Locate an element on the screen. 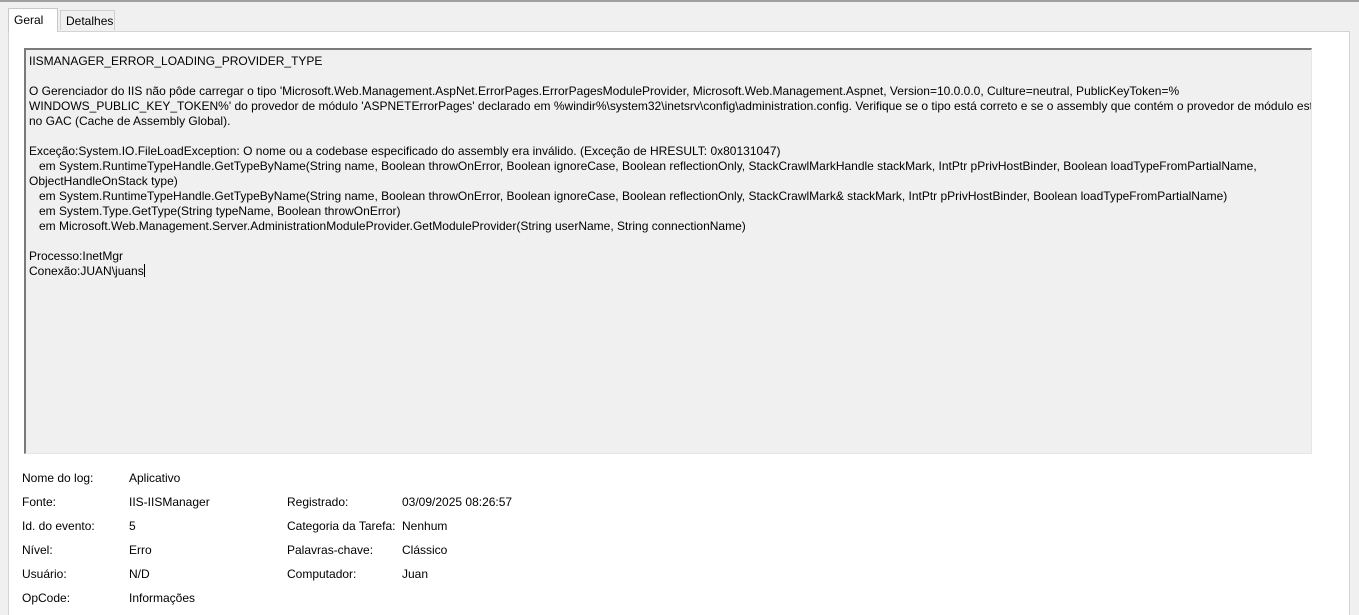  message-line-text: Conexão:JUAN\juans is located at coordinates (86, 271).